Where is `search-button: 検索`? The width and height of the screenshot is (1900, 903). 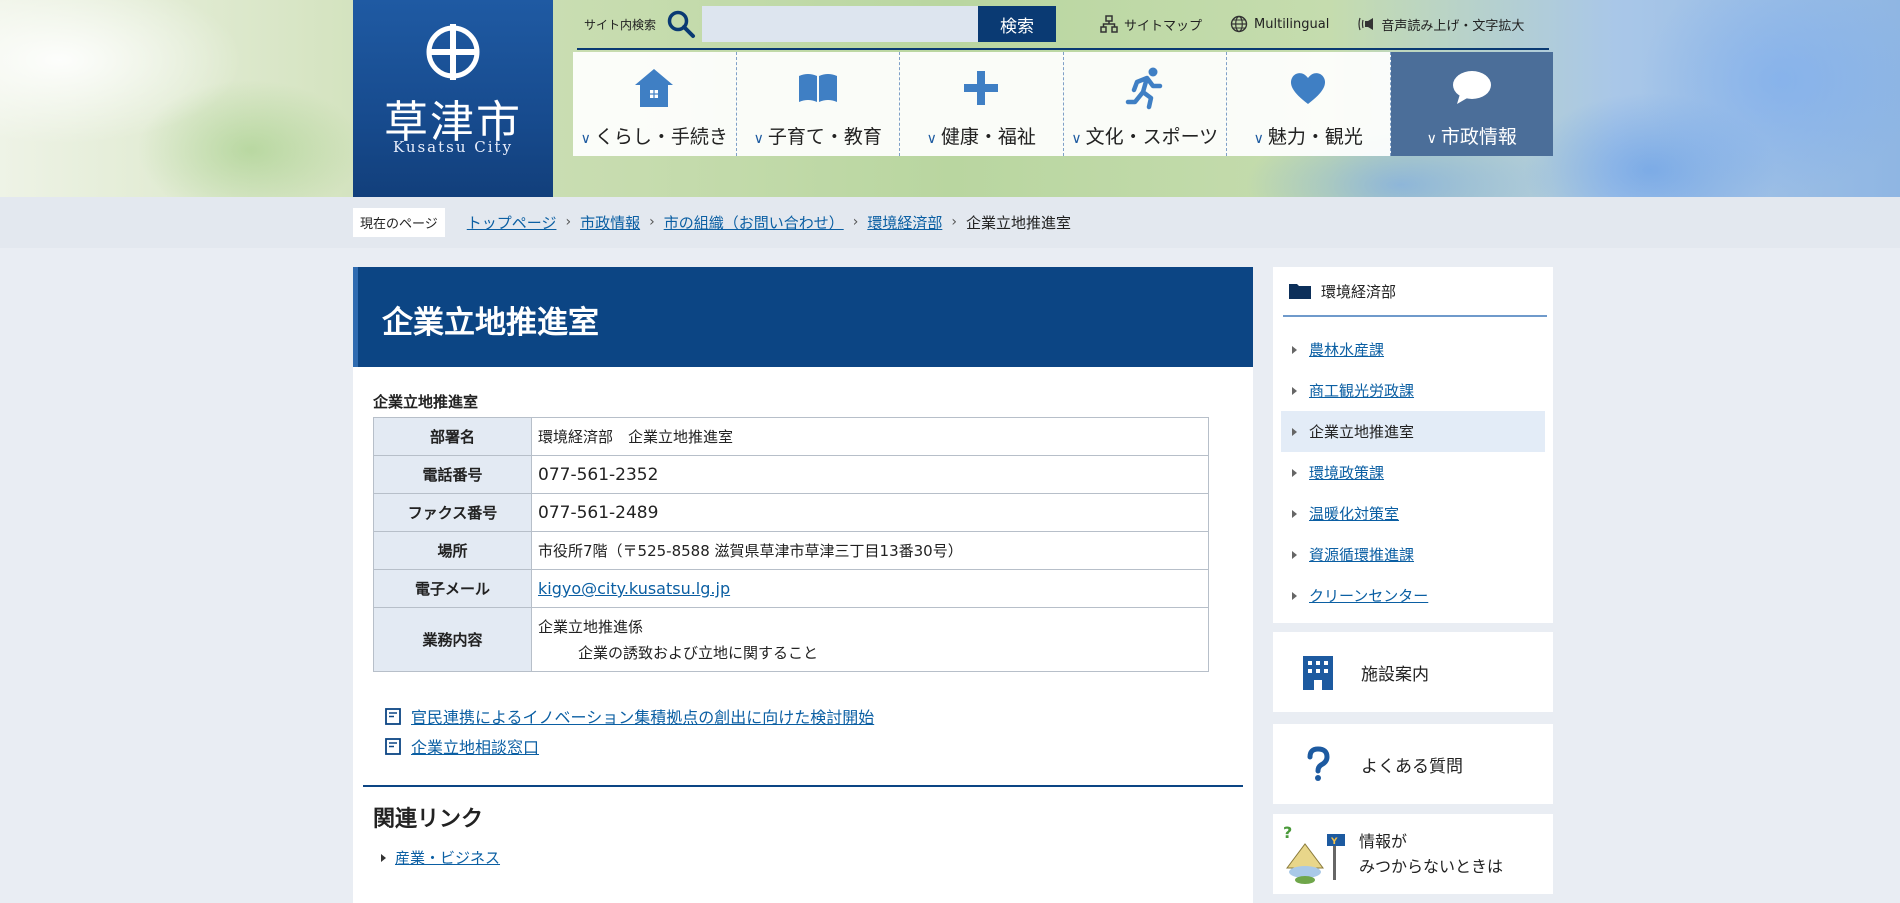
search-button: 検索 is located at coordinates (1017, 24).